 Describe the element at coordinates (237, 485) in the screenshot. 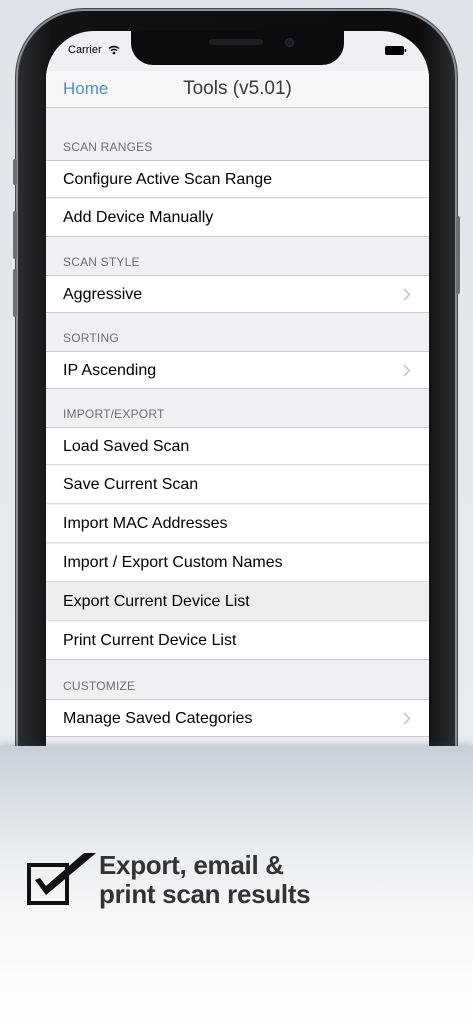

I see `row-save-current-scan: Save Current Scan` at that location.